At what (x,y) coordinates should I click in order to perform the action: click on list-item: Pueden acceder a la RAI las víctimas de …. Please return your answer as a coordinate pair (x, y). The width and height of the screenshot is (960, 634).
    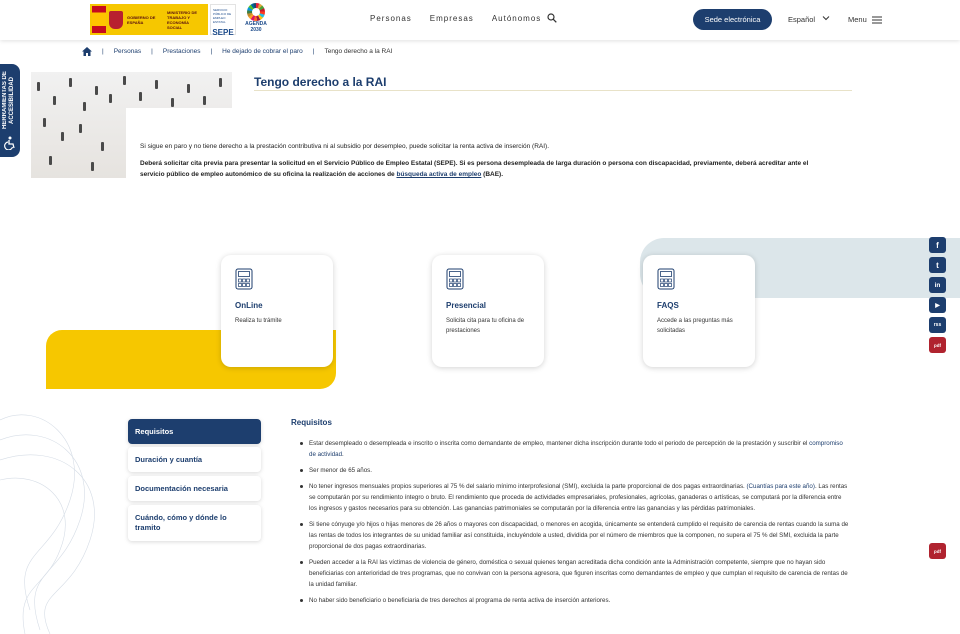
    Looking at the image, I should click on (575, 573).